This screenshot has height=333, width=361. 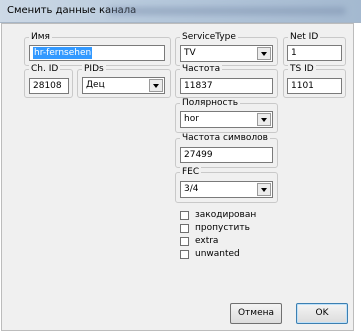 What do you see at coordinates (227, 11) in the screenshot?
I see `title-bar-background` at bounding box center [227, 11].